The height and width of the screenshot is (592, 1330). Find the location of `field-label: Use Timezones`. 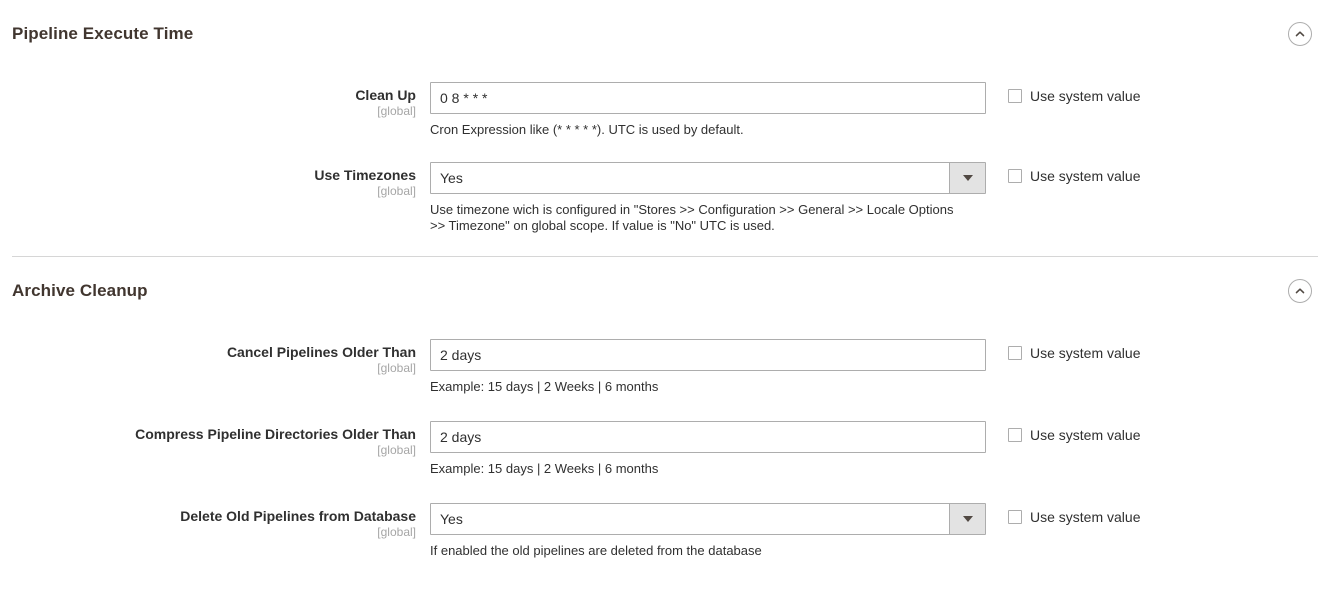

field-label: Use Timezones is located at coordinates (365, 175).